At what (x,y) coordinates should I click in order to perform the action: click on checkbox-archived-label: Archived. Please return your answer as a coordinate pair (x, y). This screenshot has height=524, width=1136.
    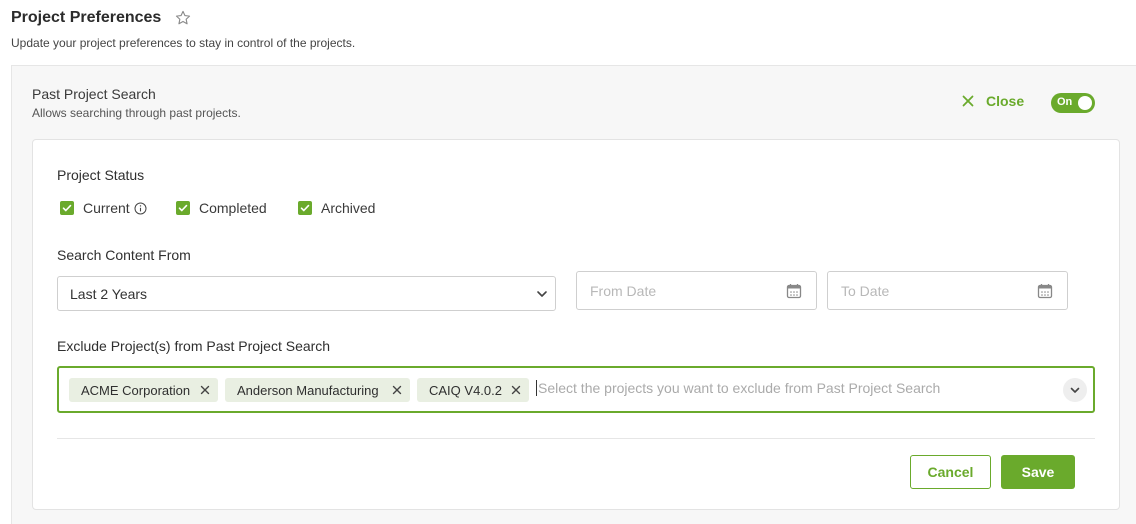
    Looking at the image, I should click on (348, 208).